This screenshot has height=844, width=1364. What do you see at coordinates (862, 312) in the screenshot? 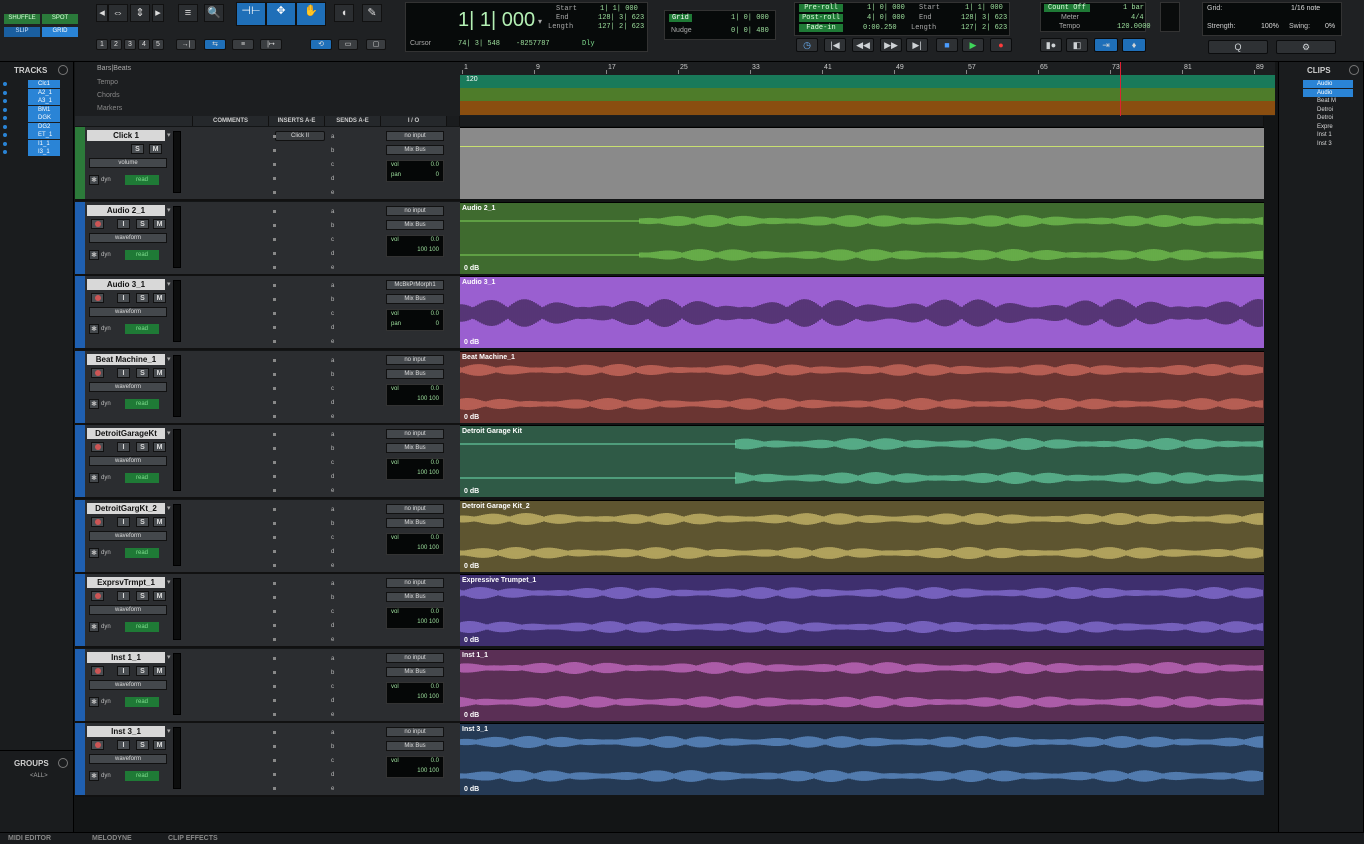
I see `audio-clip: Audio 3_1 0 dB` at bounding box center [862, 312].